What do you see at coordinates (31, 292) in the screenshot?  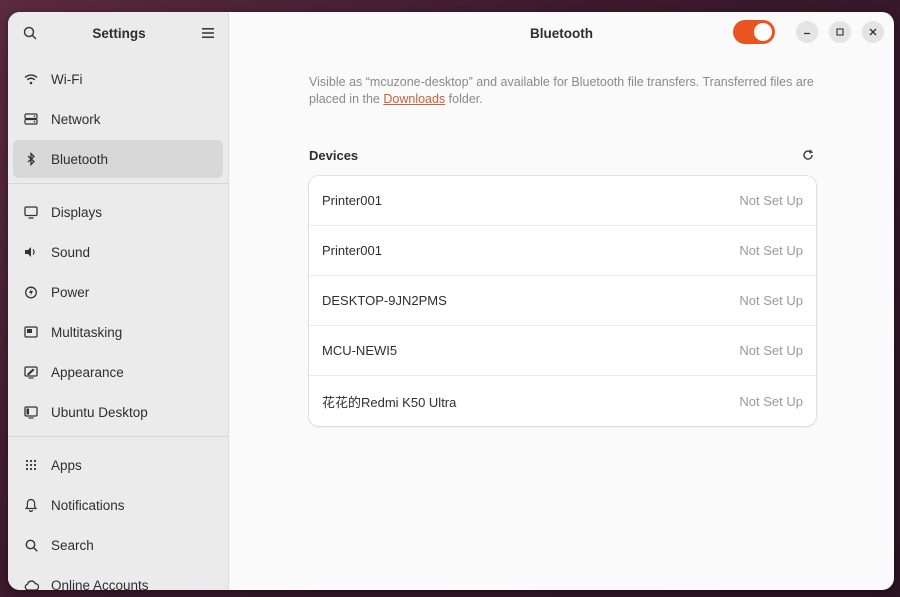 I see `power-icon` at bounding box center [31, 292].